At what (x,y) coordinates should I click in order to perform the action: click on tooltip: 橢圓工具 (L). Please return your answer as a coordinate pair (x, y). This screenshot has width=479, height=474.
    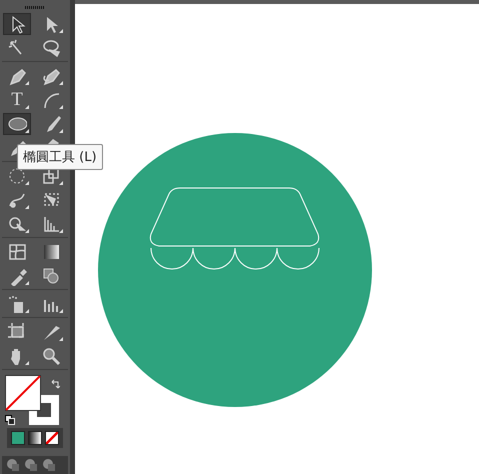
    Looking at the image, I should click on (60, 157).